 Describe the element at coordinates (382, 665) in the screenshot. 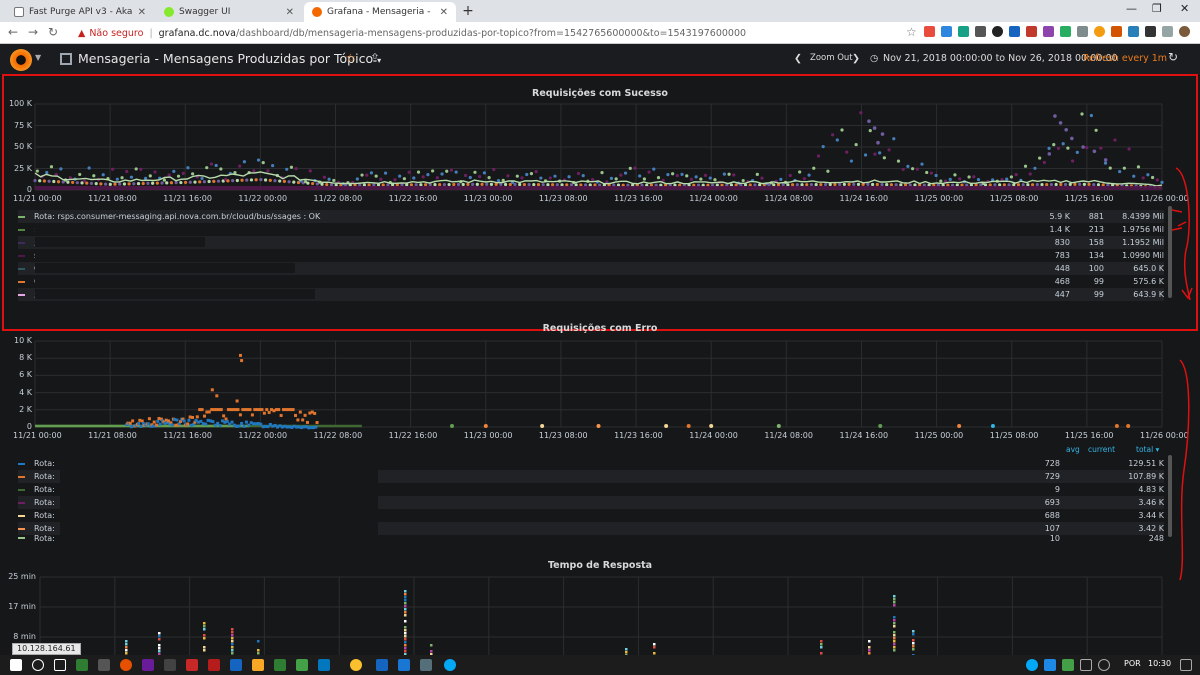

I see `word-icon` at that location.